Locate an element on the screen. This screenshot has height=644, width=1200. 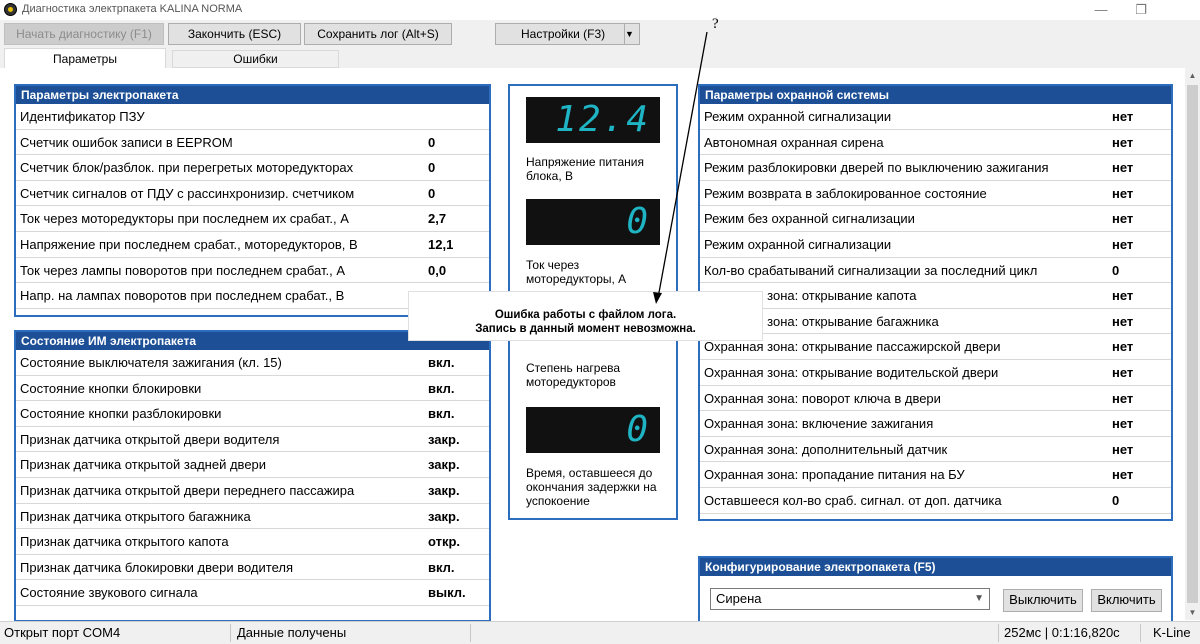
param-row: Идентификатор ПЗУ is located at coordinates (252, 117).